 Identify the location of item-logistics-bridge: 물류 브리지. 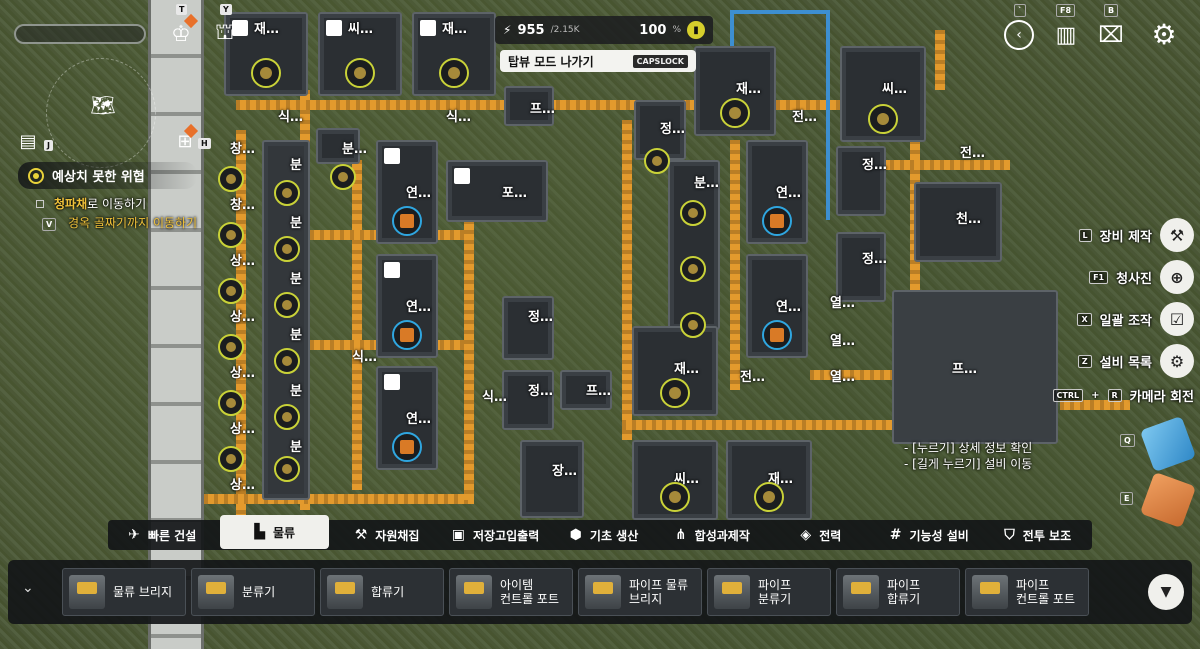
(124, 592).